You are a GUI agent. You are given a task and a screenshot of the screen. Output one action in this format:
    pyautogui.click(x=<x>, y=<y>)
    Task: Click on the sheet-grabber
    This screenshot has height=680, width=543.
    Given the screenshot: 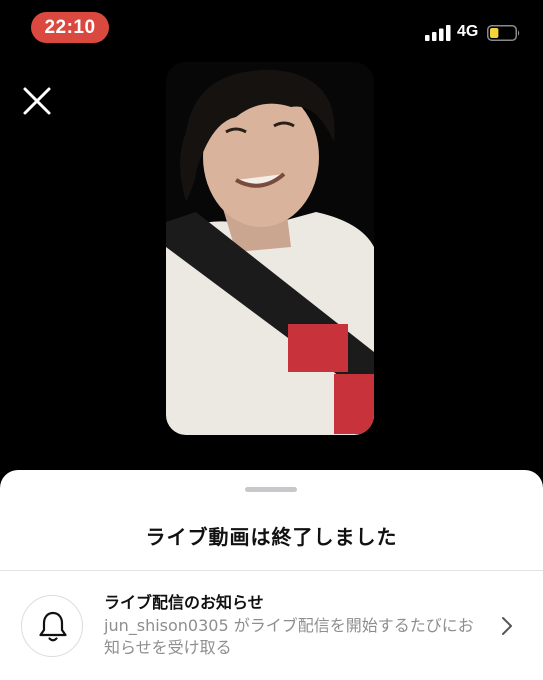 What is the action you would take?
    pyautogui.click(x=271, y=489)
    